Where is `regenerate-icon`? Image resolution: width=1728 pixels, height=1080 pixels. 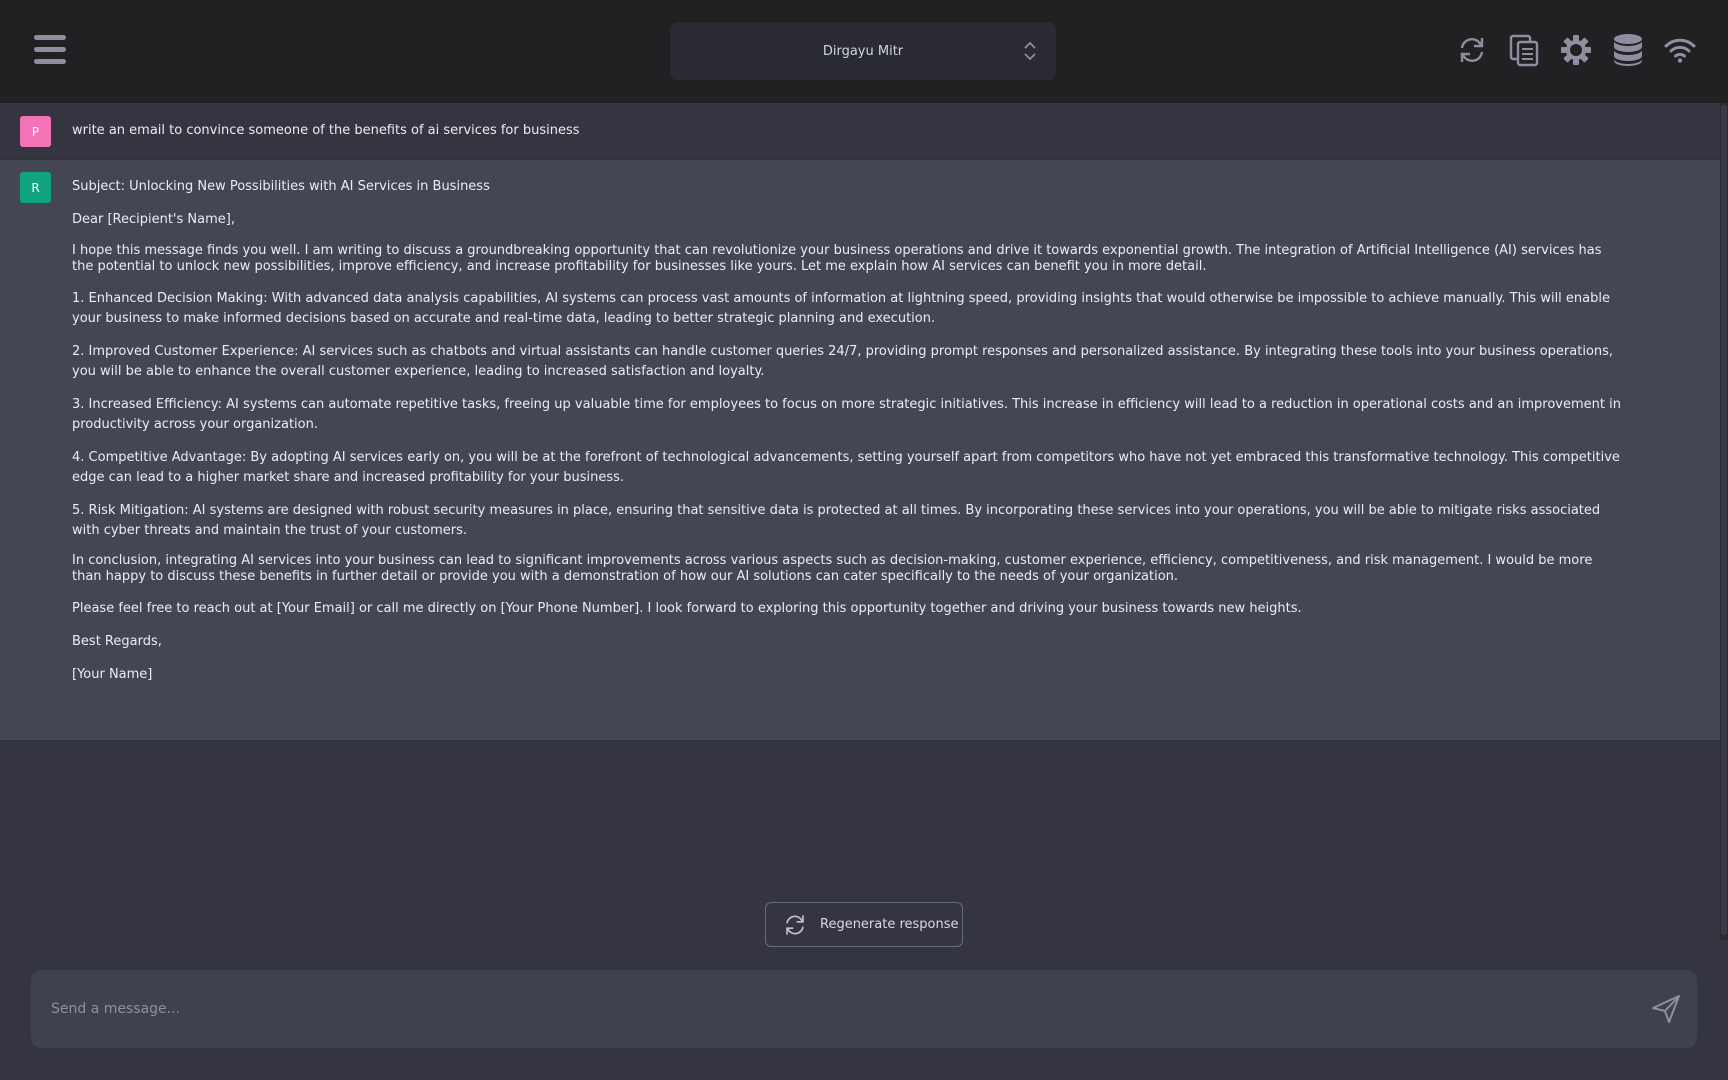 regenerate-icon is located at coordinates (795, 924).